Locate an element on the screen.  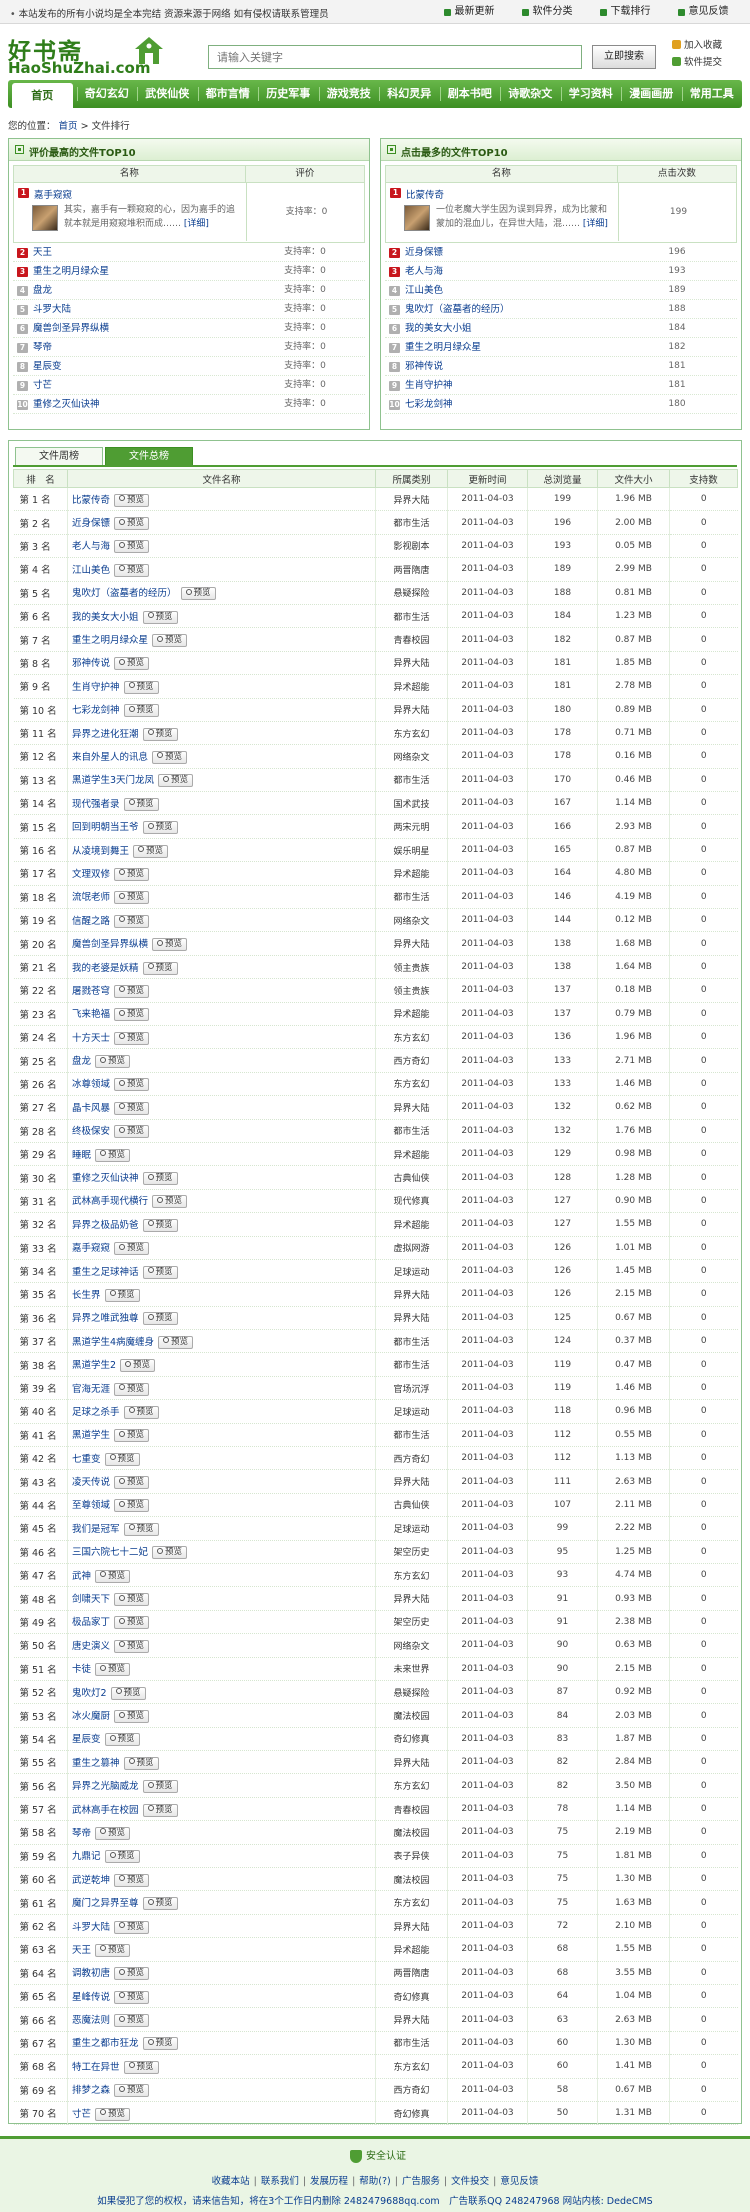
file-name-link: 异界之极品奶爸 is located at coordinates (105, 1225).